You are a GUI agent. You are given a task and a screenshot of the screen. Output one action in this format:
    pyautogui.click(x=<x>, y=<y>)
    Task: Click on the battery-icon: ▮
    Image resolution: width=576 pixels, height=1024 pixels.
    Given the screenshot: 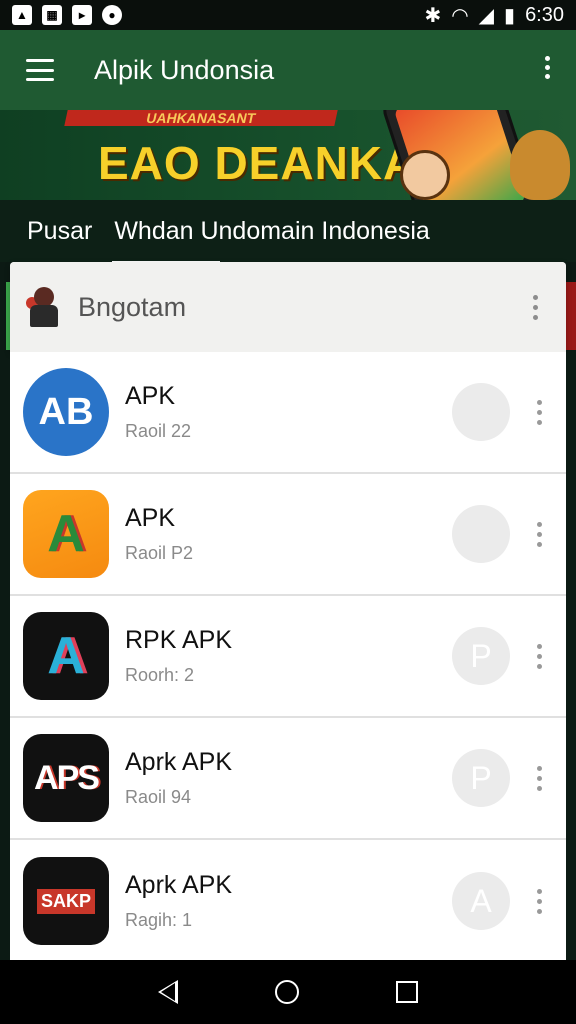 What is the action you would take?
    pyautogui.click(x=510, y=15)
    